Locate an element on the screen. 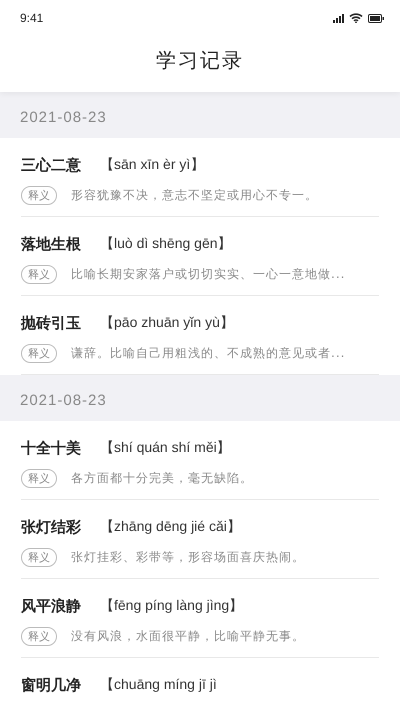 This screenshot has height=711, width=400. idiom-entry: 窗明几净 【chuāng míng jī jì is located at coordinates (200, 684).